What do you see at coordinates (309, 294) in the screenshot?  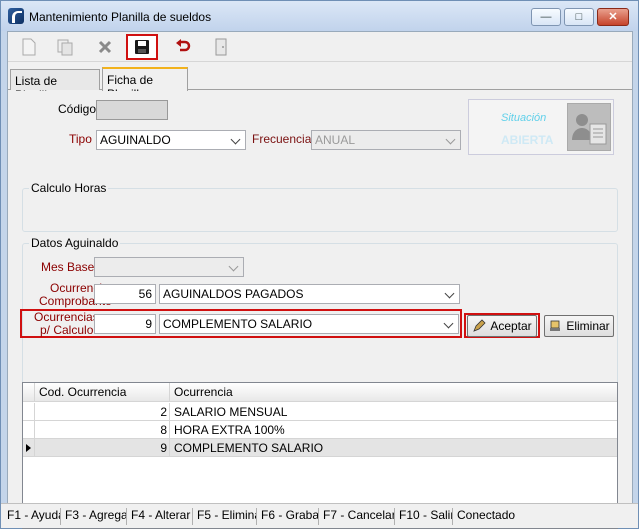 I see `ocurrencia-comprobante-select: AGUINALDOS PAGADOS` at bounding box center [309, 294].